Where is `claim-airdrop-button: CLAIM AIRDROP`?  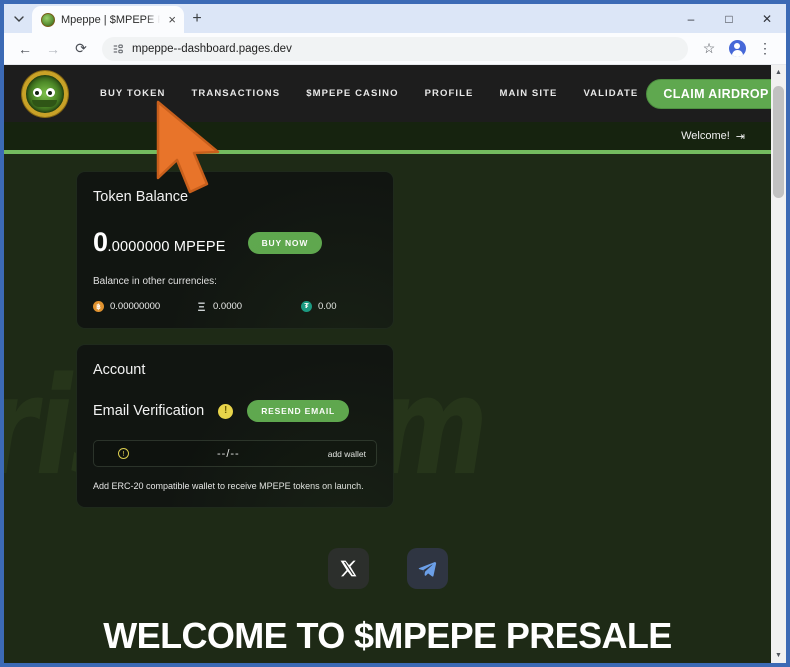 claim-airdrop-button: CLAIM AIRDROP is located at coordinates (708, 93).